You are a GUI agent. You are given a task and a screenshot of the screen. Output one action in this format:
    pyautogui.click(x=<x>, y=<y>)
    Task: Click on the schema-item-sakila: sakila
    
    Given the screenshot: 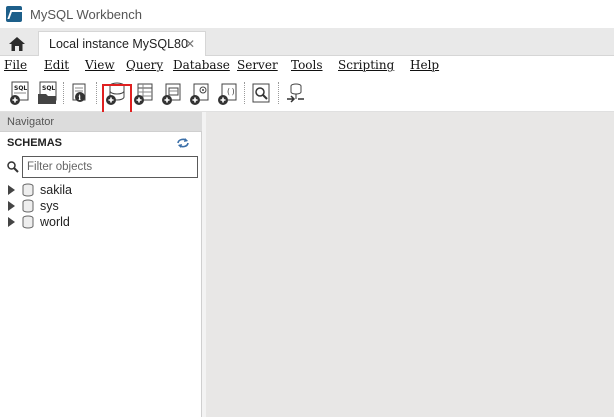 What is the action you would take?
    pyautogui.click(x=100, y=190)
    